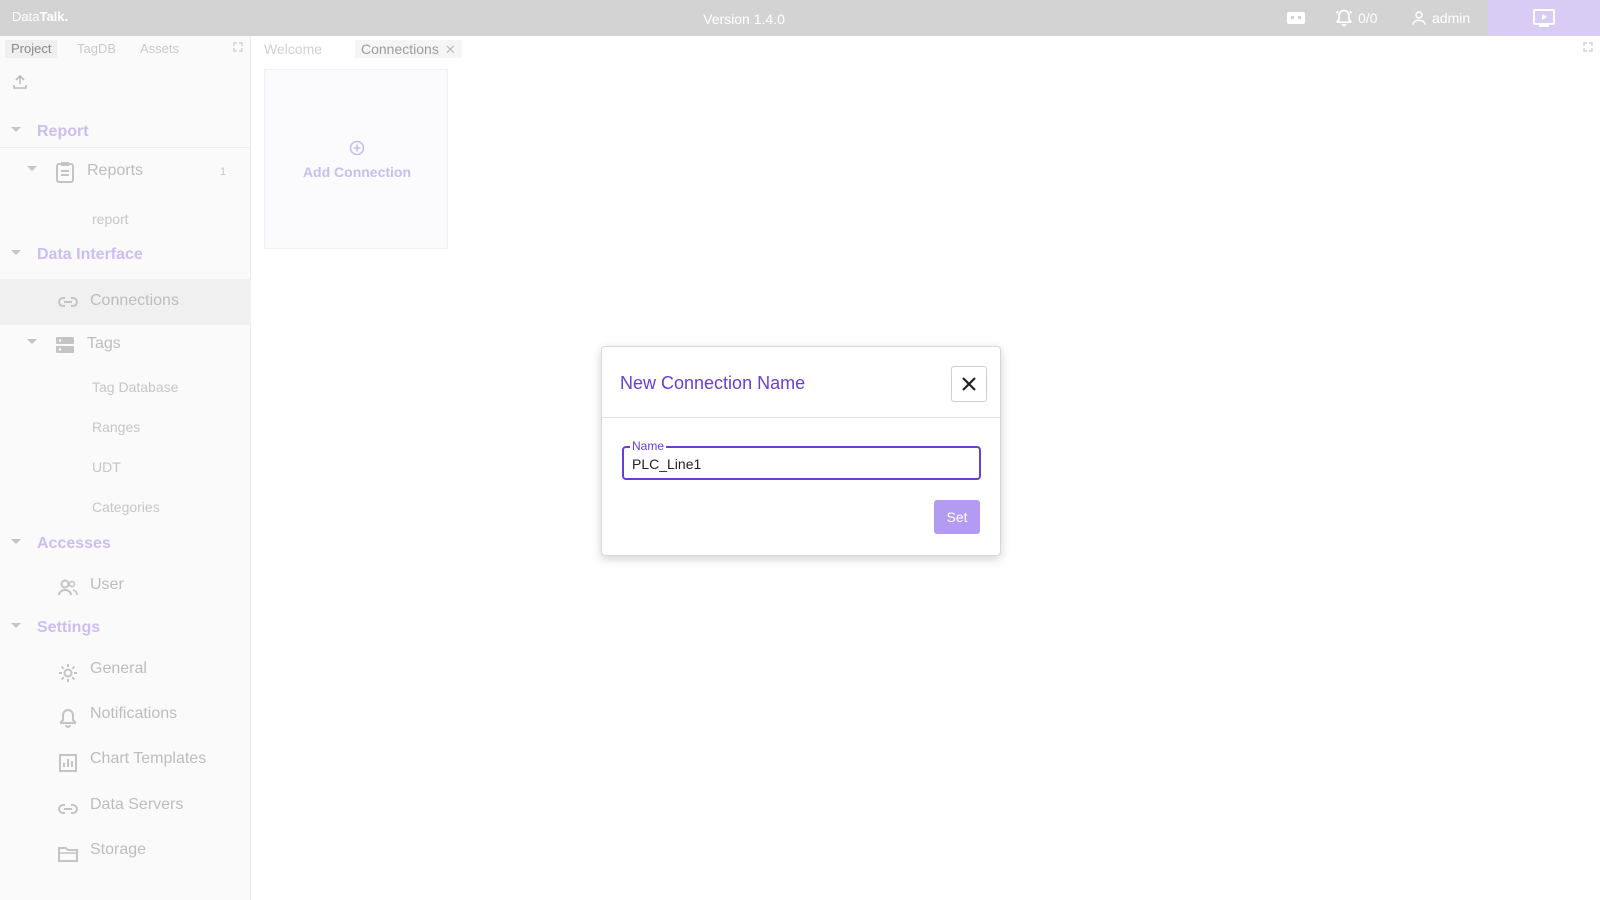 The image size is (1600, 900). What do you see at coordinates (125, 345) in the screenshot?
I see `tree-item-tags: Tags` at bounding box center [125, 345].